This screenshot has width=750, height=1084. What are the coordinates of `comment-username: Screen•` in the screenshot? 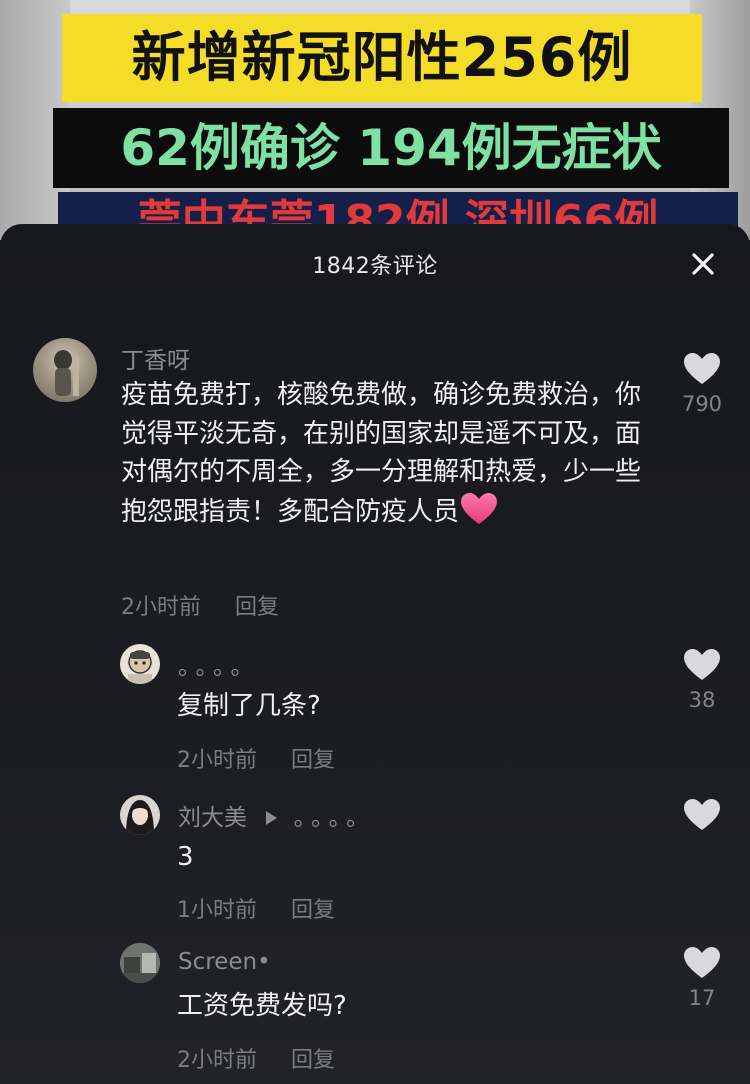 It's located at (224, 962).